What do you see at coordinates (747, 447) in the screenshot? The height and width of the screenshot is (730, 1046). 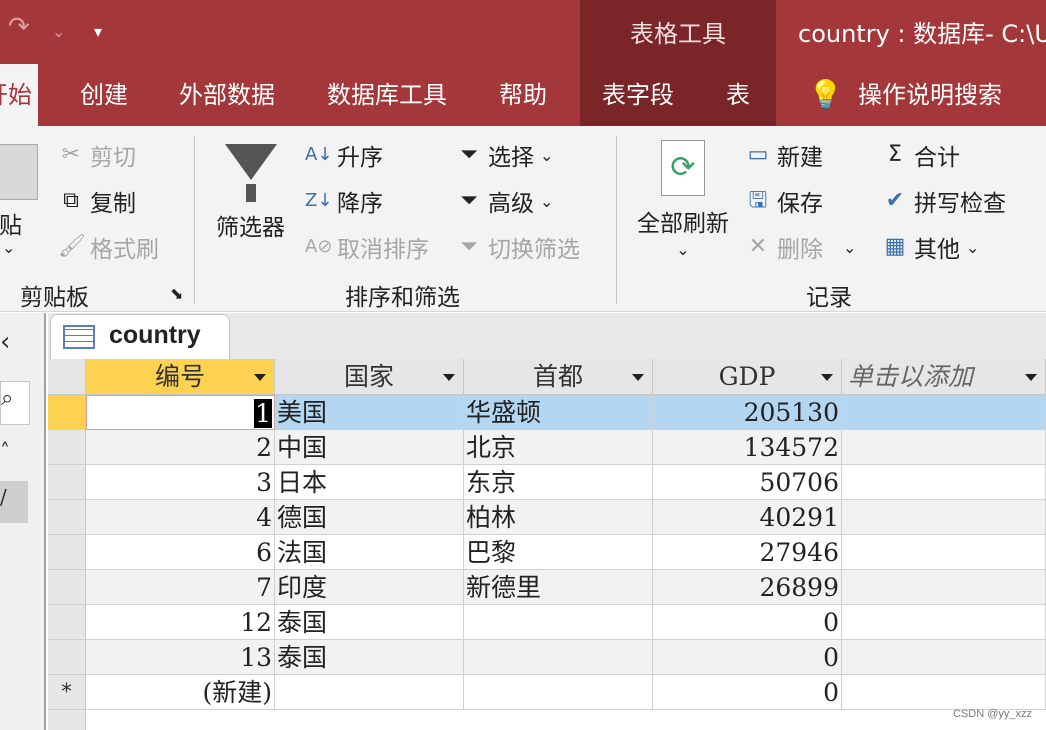 I see `cell-gdp: 134572` at bounding box center [747, 447].